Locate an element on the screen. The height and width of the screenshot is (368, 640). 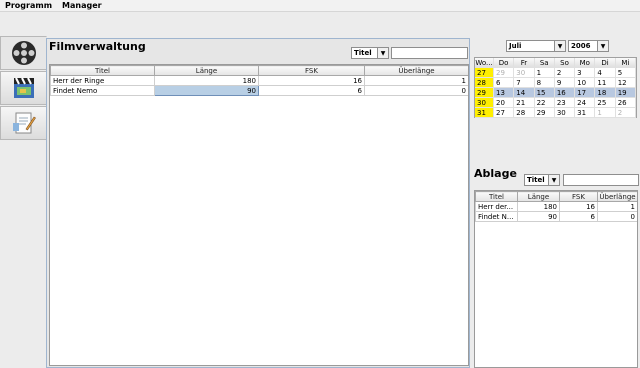
cell-laenge: 90 is located at coordinates (538, 216).